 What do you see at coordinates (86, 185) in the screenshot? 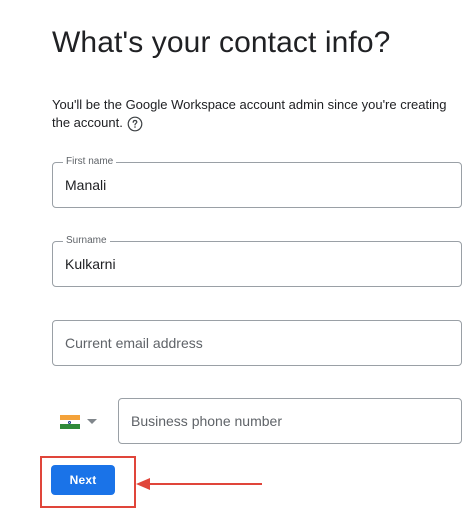
I see `first-name-value: Manali` at bounding box center [86, 185].